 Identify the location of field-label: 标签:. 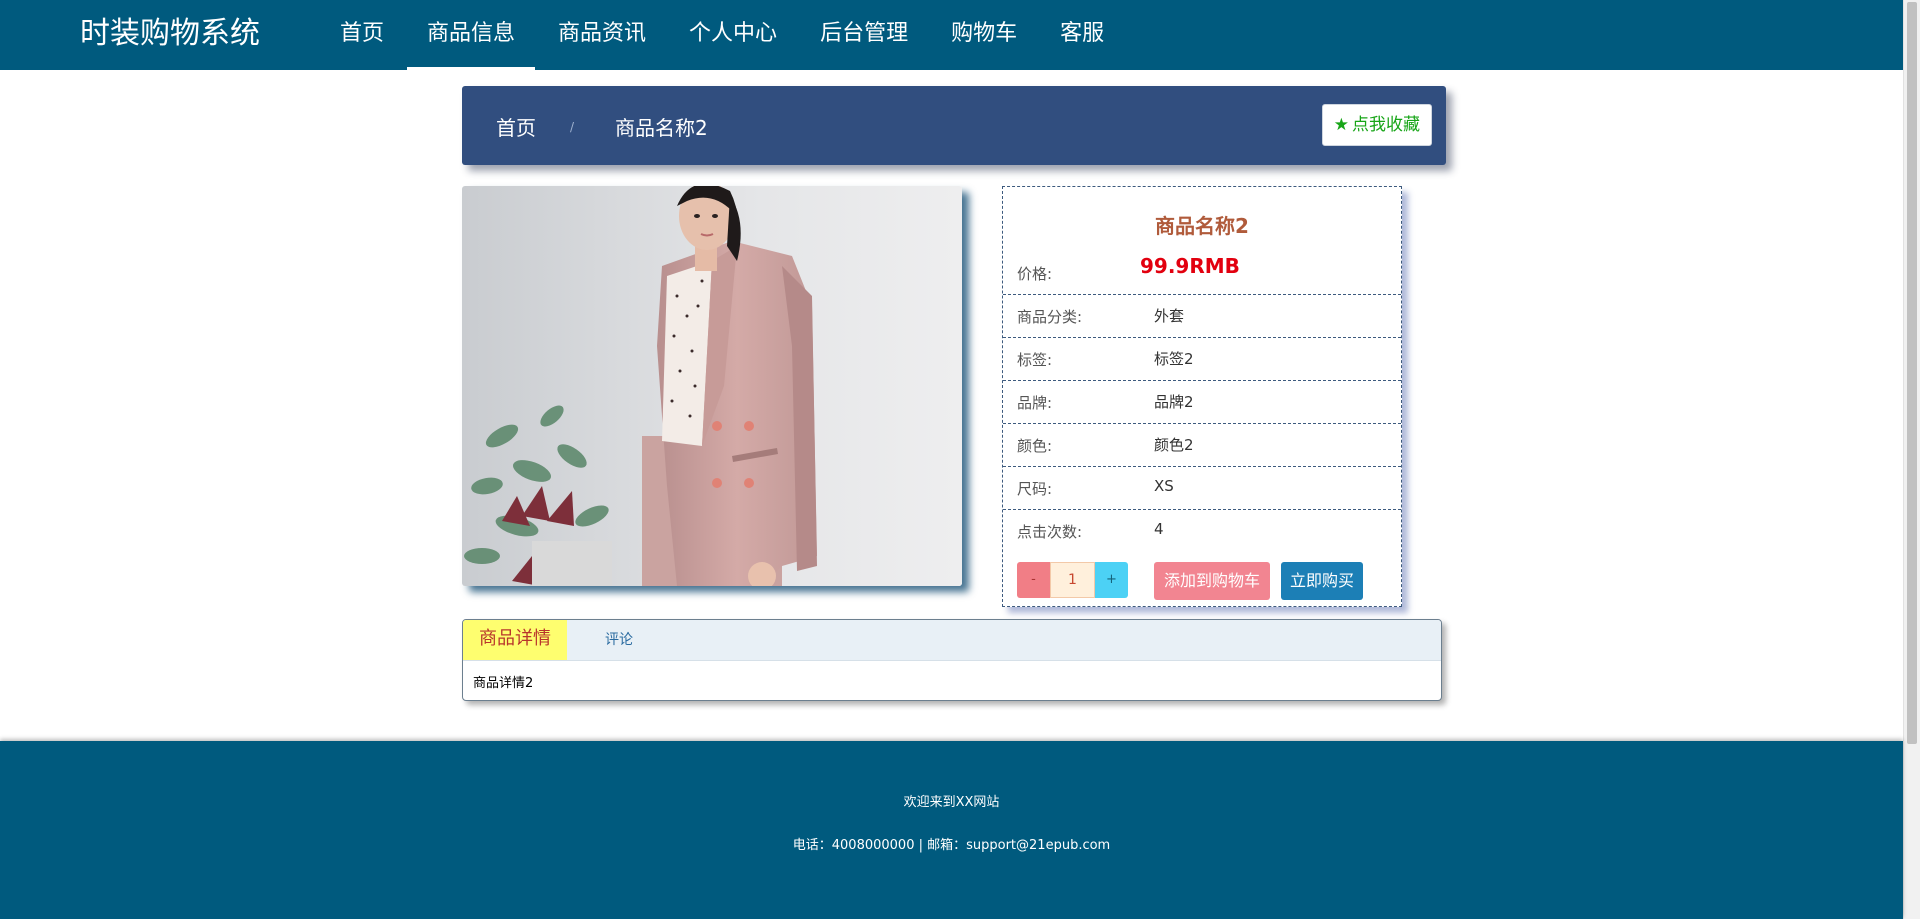
(1035, 360).